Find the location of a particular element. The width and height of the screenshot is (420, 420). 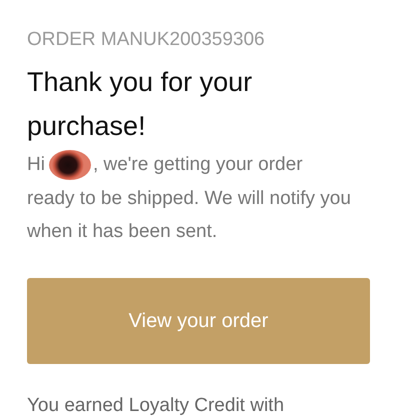

order-number: ORDER MANUK200359306 is located at coordinates (146, 40).